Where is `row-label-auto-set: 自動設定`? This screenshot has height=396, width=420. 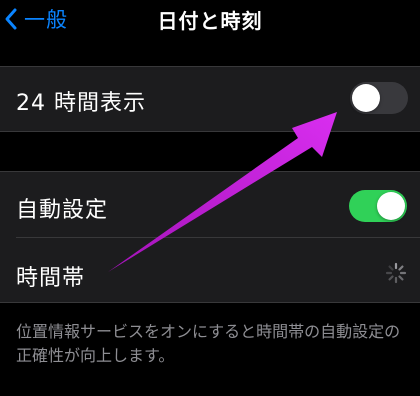 row-label-auto-set: 自動設定 is located at coordinates (62, 210).